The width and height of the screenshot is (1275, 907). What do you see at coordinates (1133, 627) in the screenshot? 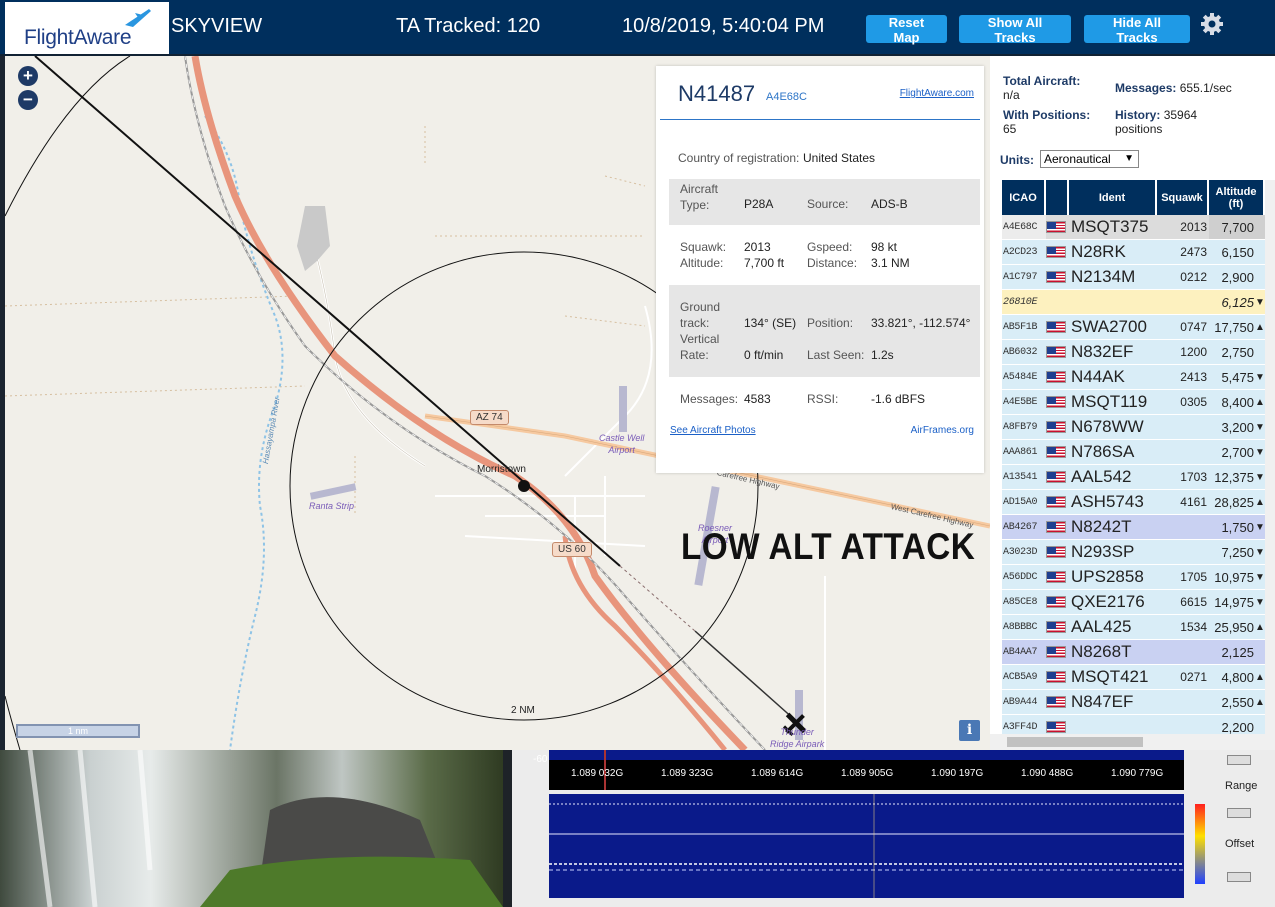
I see `table-row: A8BBBC AAL425 1534 25,950 ▲` at bounding box center [1133, 627].